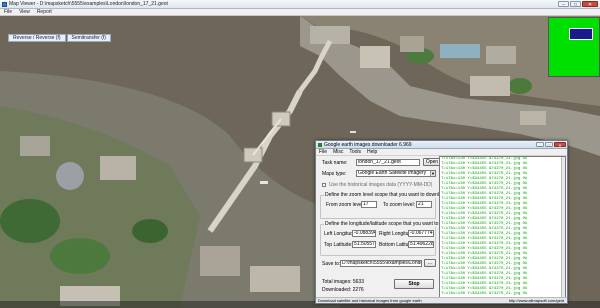 The image size is (600, 308). Describe the element at coordinates (432, 173) in the screenshot. I see `chevron-down-icon: ▼` at that location.